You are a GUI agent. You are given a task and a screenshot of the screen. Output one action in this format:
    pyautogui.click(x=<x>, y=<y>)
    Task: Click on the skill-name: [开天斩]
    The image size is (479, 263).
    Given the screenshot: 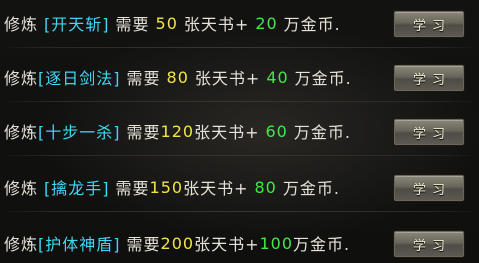 What is the action you would take?
    pyautogui.click(x=77, y=24)
    